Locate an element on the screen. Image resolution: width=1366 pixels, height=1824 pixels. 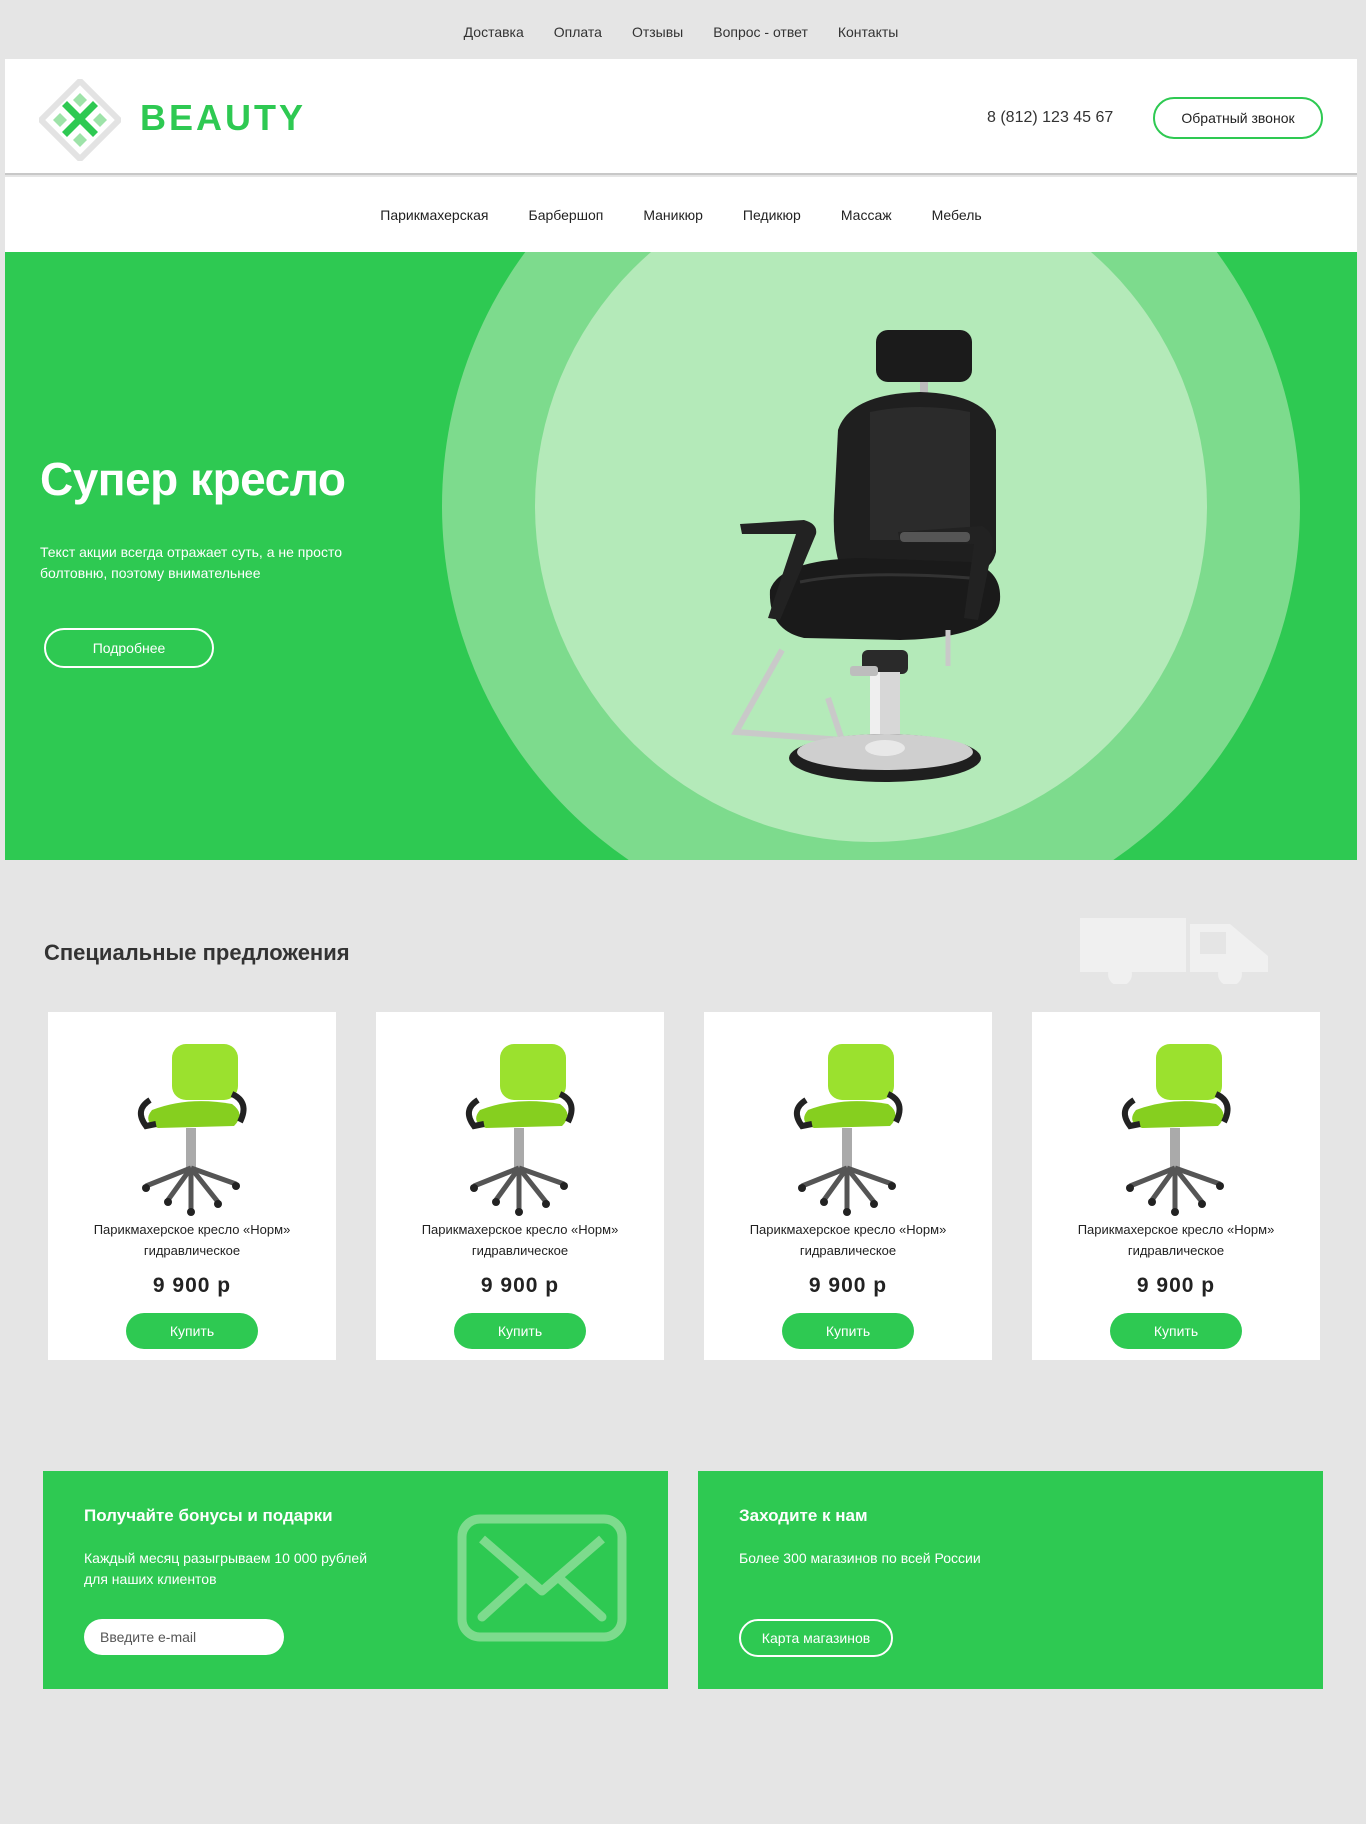
envelope-icon is located at coordinates (542, 1578).